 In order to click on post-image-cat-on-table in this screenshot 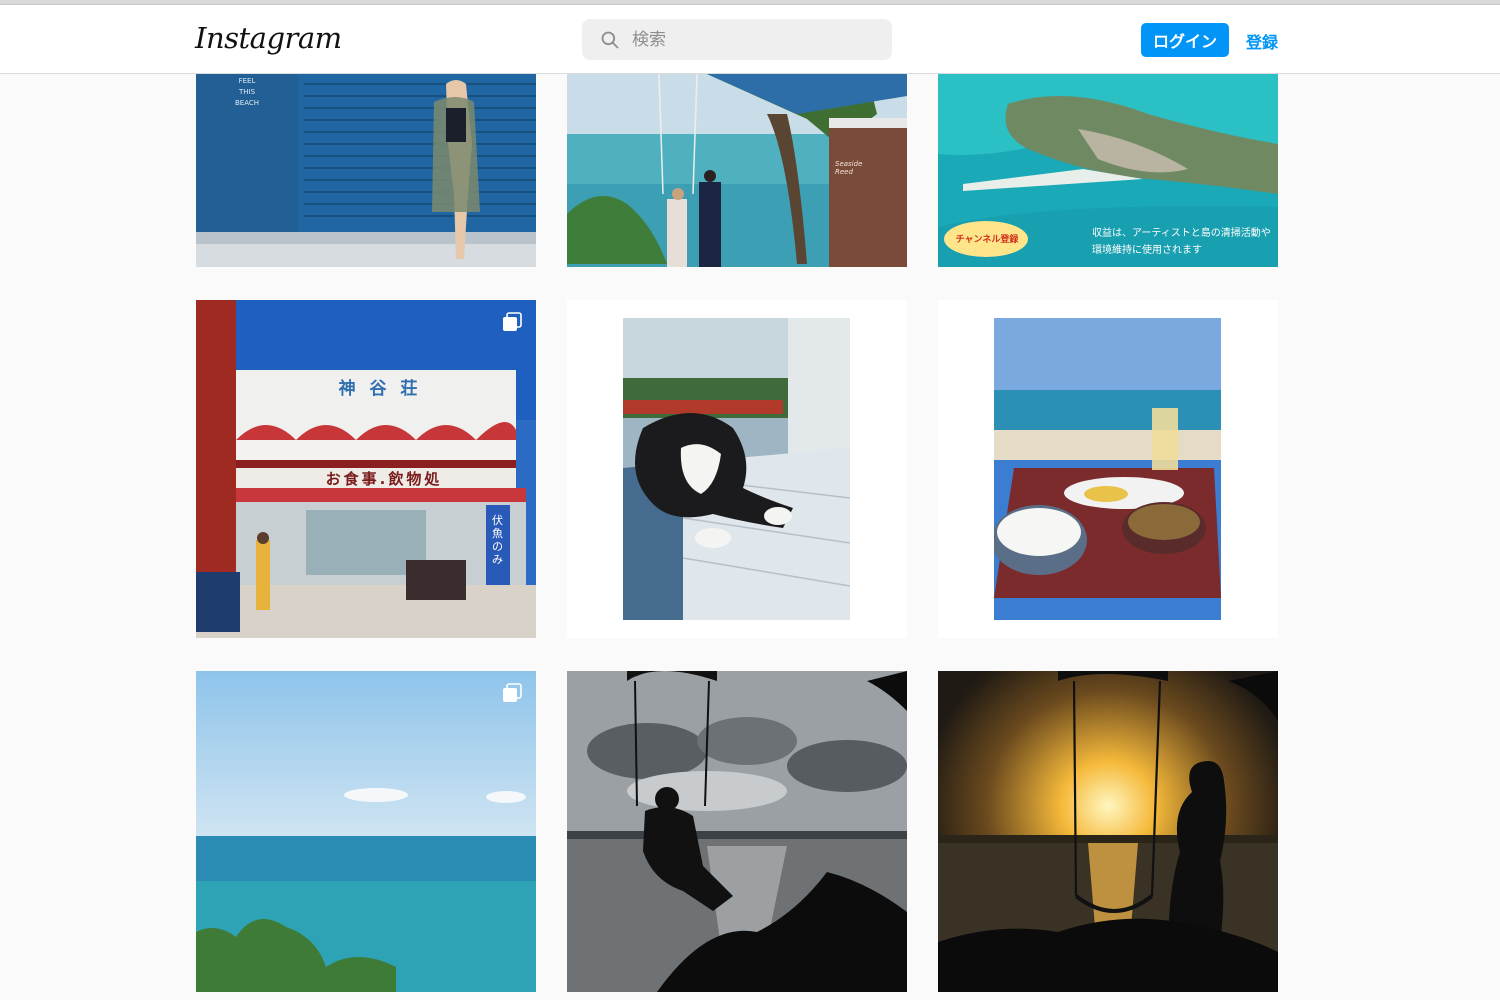, I will do `click(736, 469)`.